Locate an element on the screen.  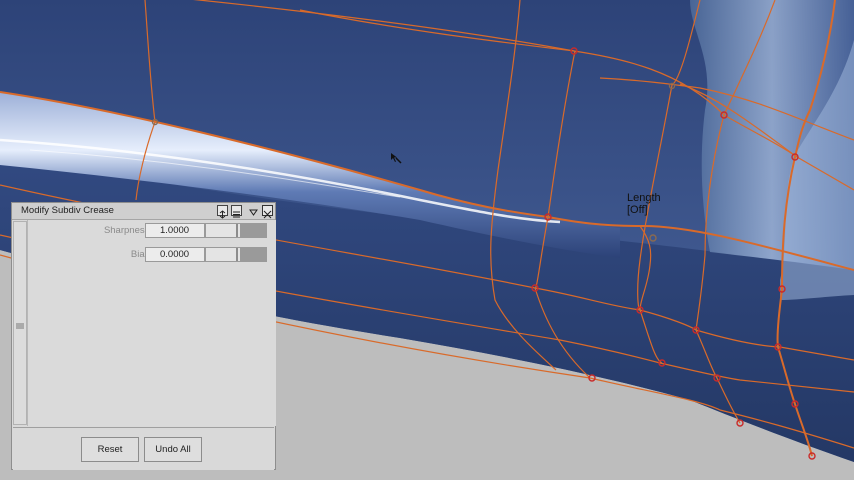
reset-button: Reset is located at coordinates (110, 449).